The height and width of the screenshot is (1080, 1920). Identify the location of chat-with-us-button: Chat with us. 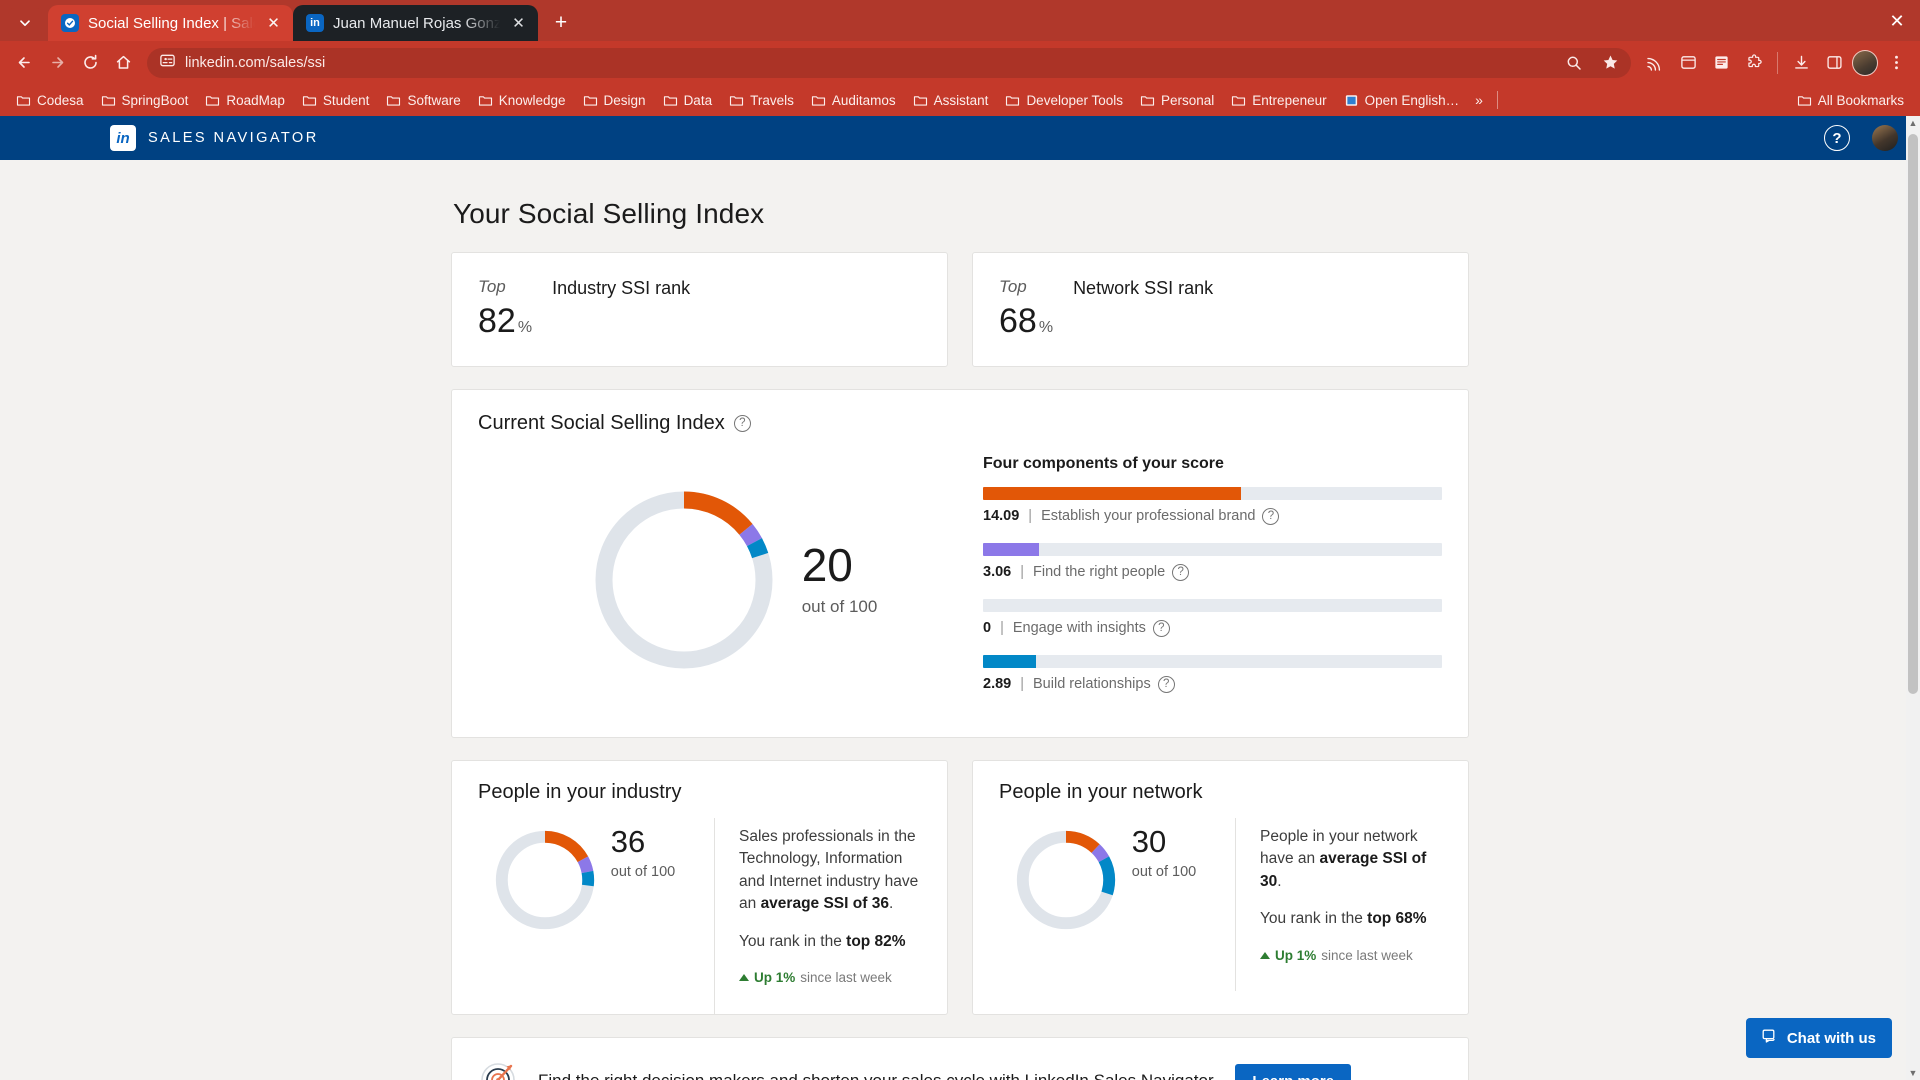
(1818, 1038).